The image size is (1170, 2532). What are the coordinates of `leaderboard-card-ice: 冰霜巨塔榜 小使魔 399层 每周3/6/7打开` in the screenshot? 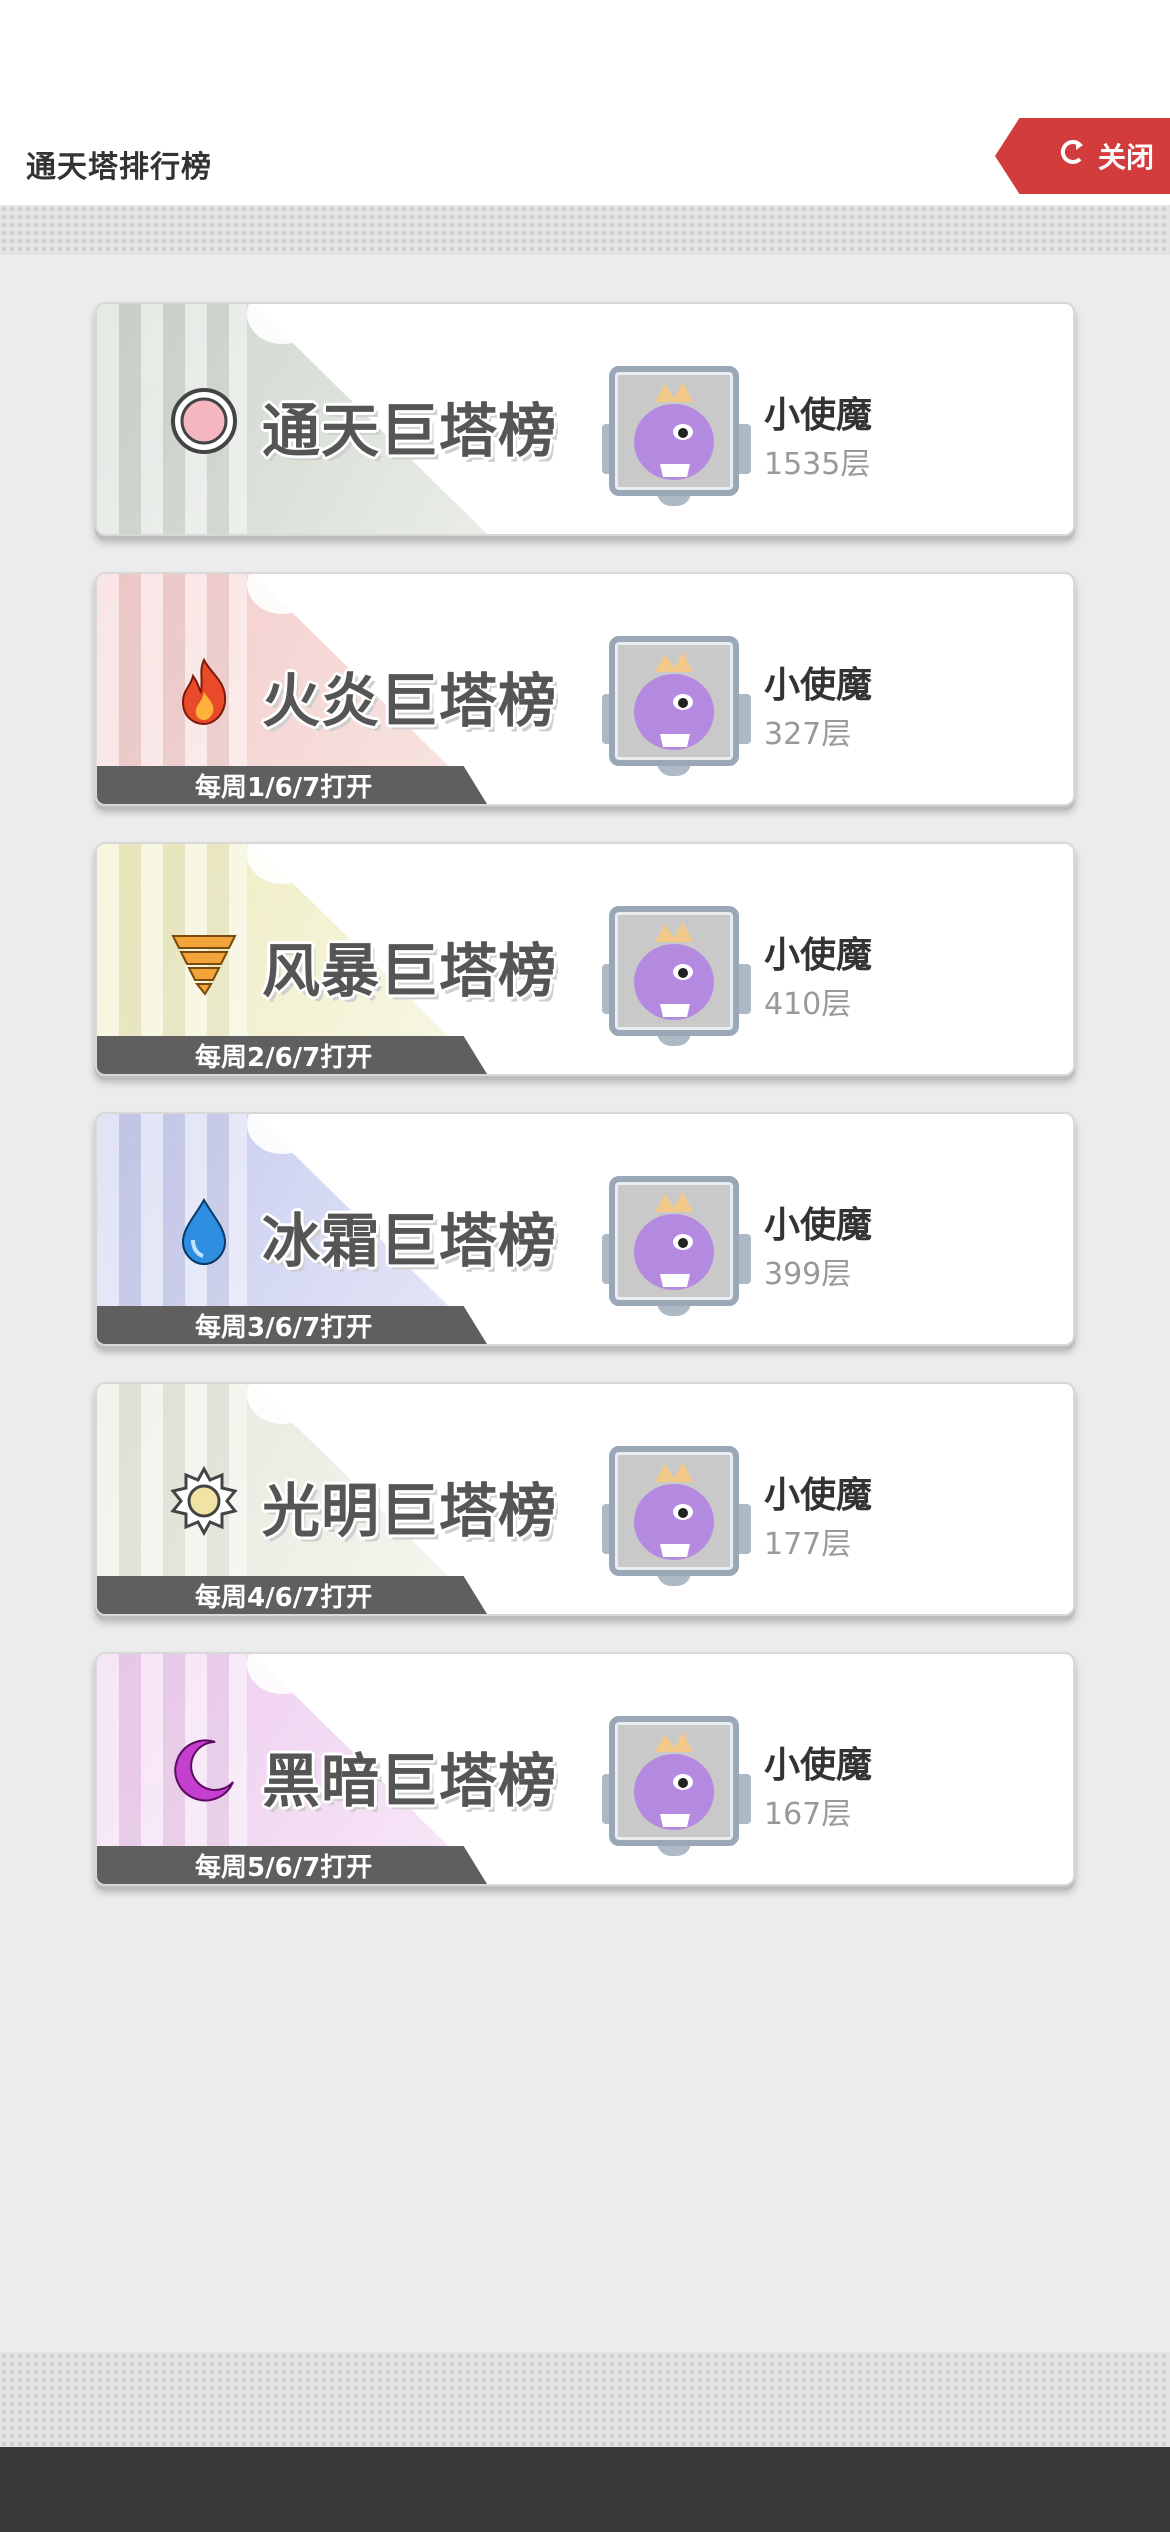 It's located at (585, 1229).